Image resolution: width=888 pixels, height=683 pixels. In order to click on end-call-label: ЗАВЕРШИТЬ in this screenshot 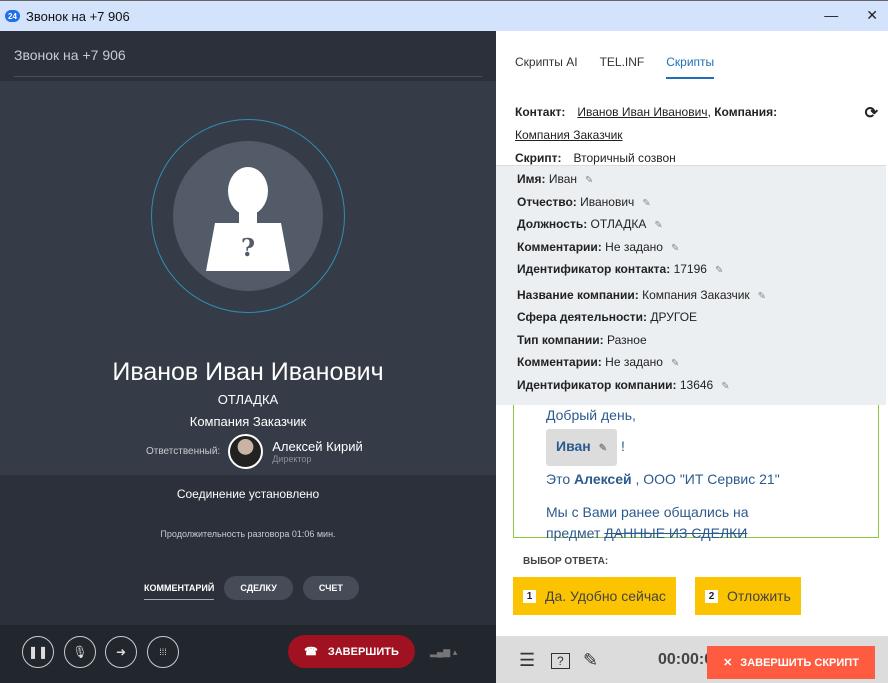, I will do `click(363, 651)`.